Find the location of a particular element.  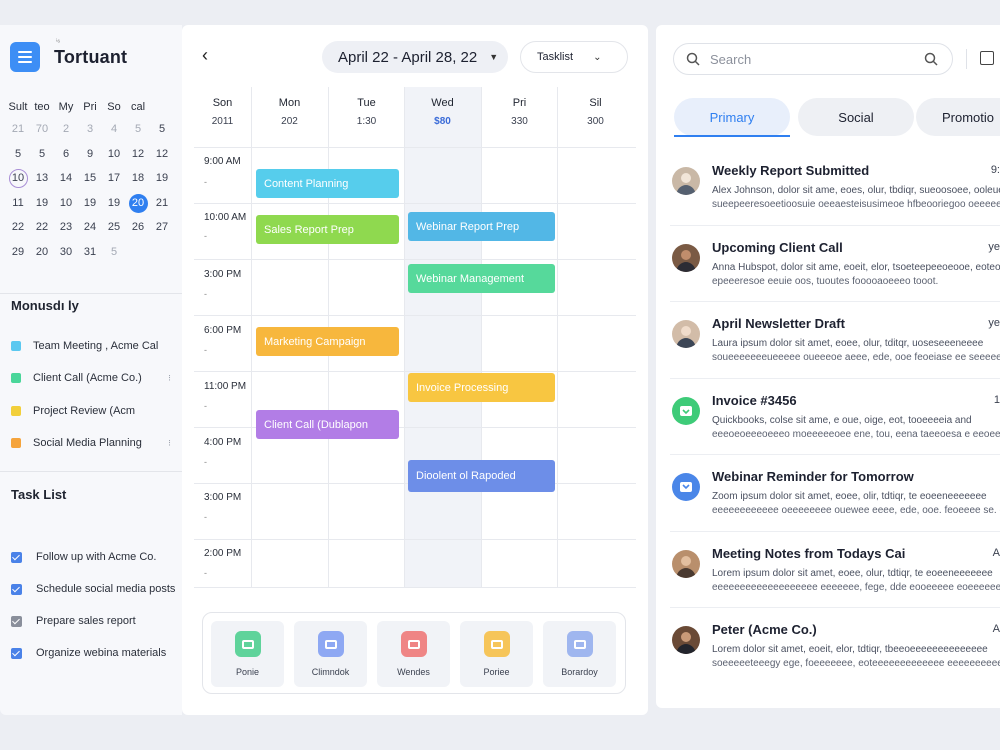

mini-calendar-day: 13 is located at coordinates (42, 178).